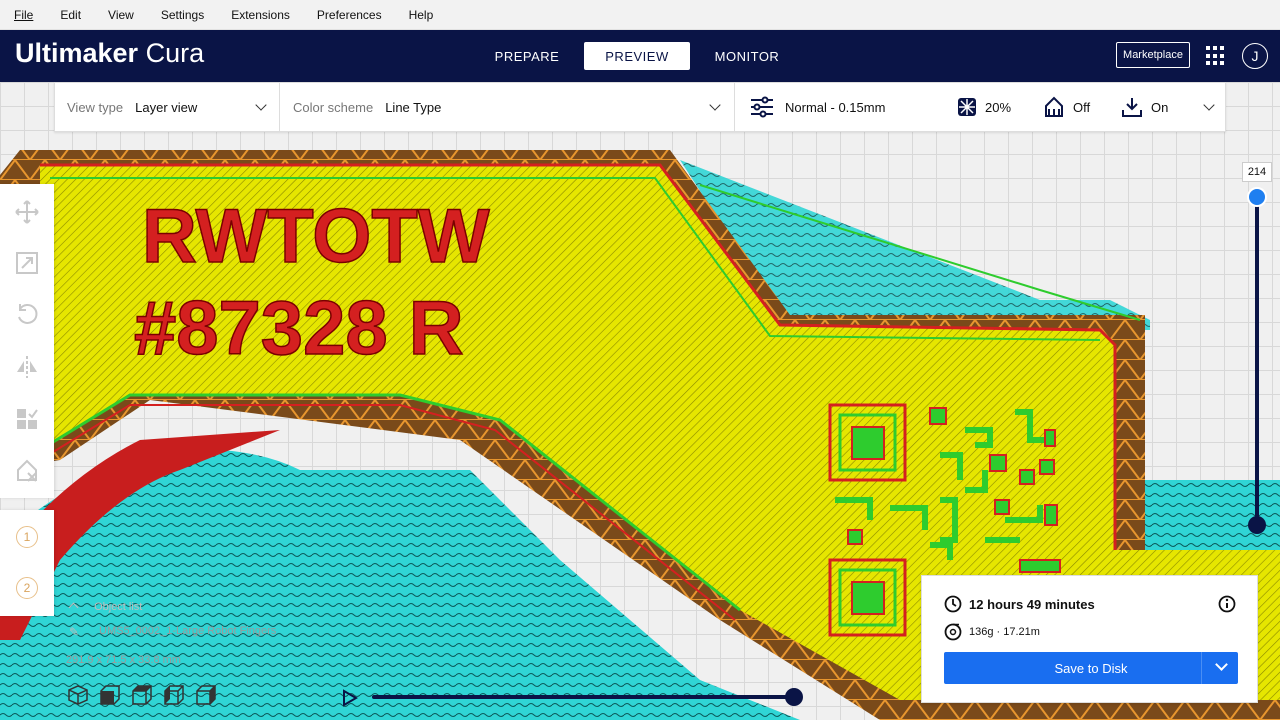 The width and height of the screenshot is (1280, 720). Describe the element at coordinates (27, 563) in the screenshot. I see `extruder-panel: 1 2` at that location.